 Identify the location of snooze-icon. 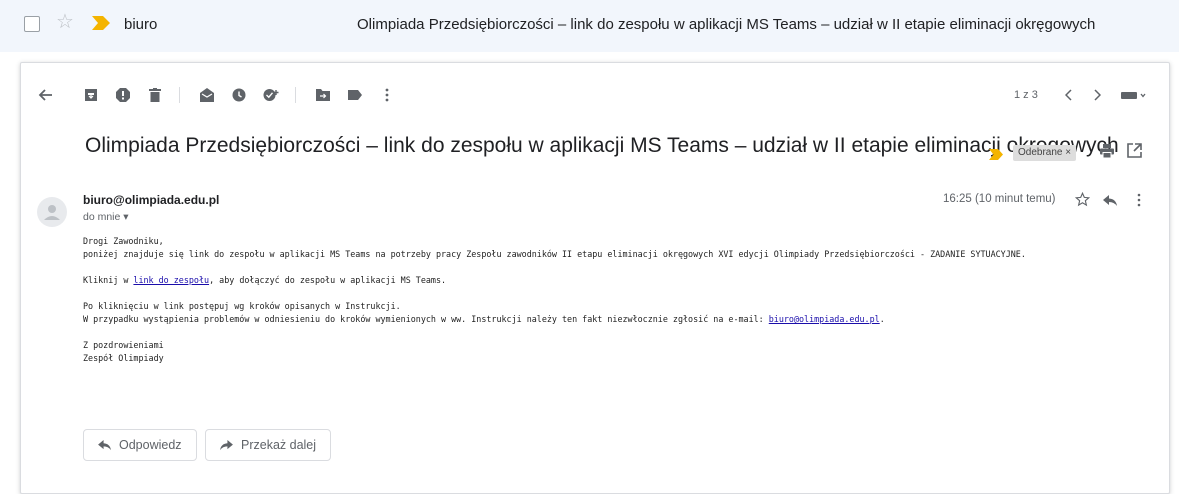
(239, 95).